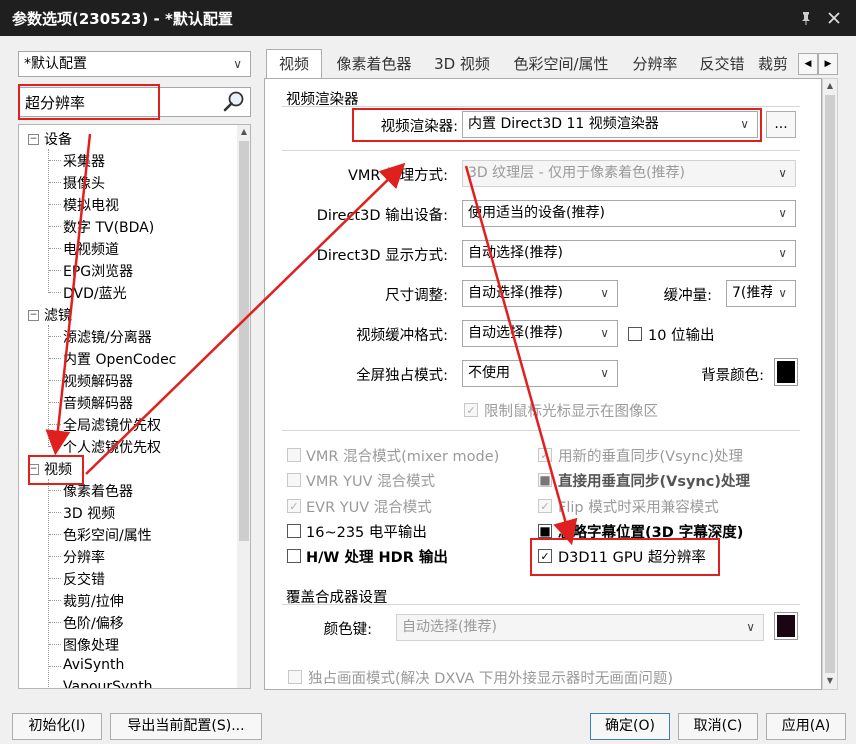  I want to click on tree-item: 电视频道, so click(91, 249).